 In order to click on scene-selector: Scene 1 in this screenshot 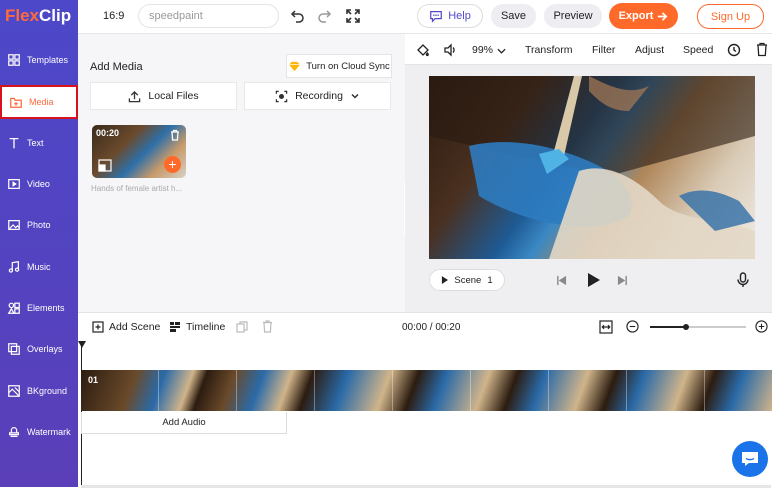, I will do `click(467, 280)`.